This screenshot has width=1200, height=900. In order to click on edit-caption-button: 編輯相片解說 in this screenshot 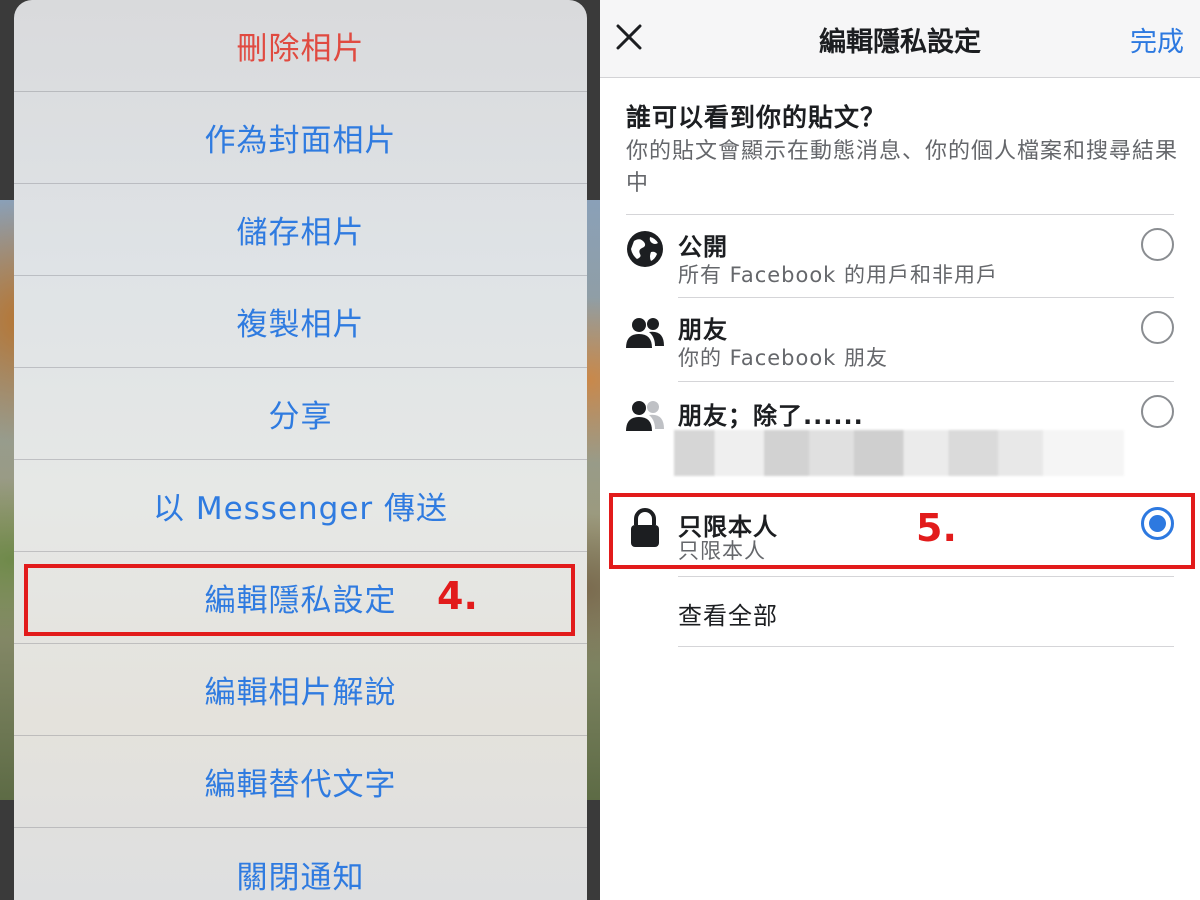, I will do `click(300, 690)`.